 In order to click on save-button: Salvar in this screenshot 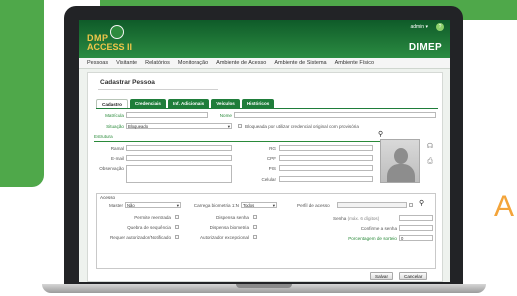, I will do `click(382, 276)`.